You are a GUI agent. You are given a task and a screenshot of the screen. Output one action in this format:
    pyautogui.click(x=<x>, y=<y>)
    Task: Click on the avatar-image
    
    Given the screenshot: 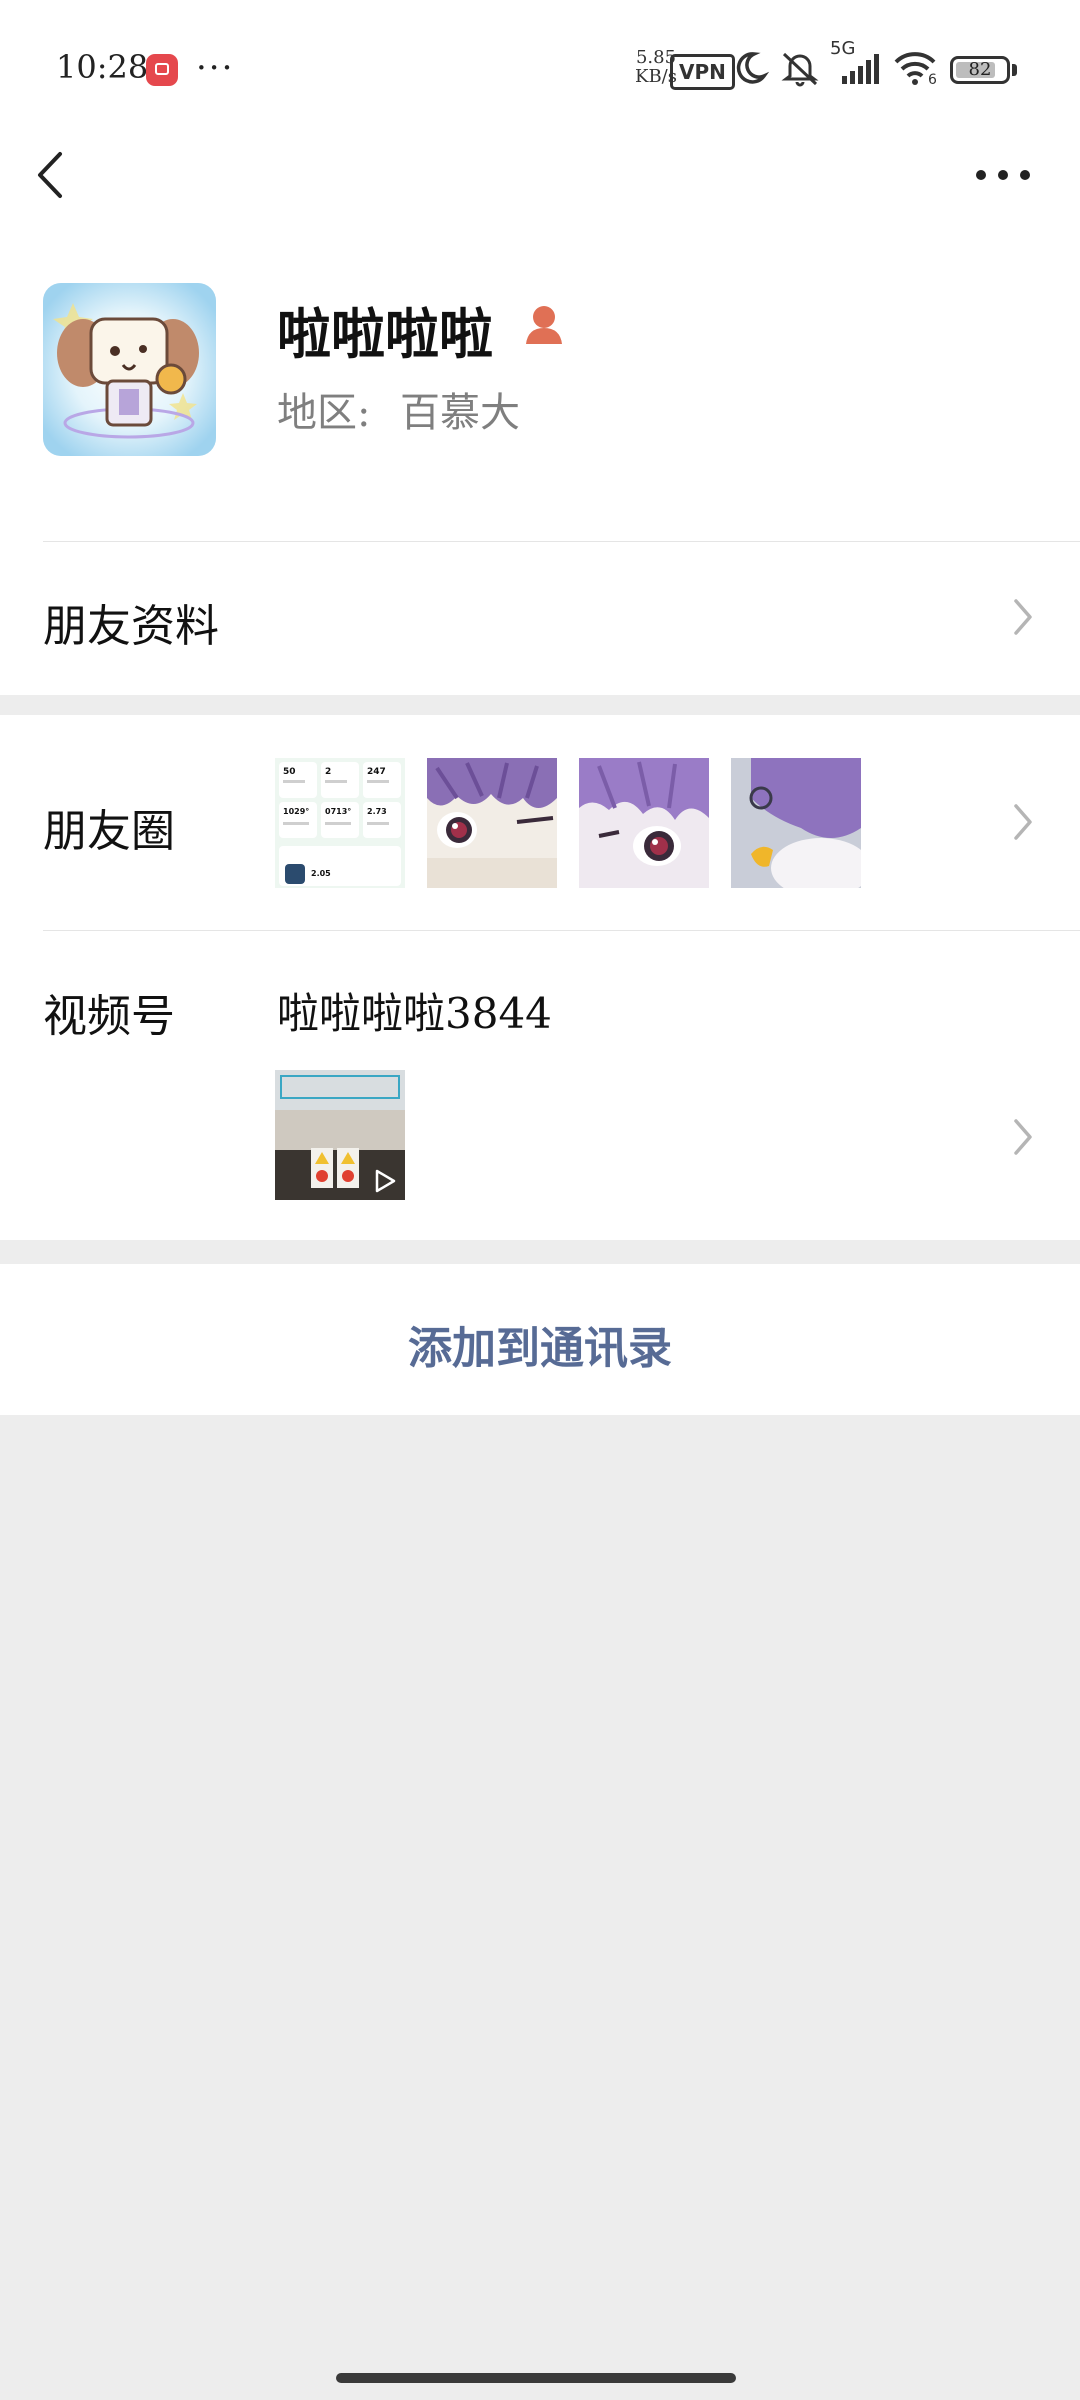 What is the action you would take?
    pyautogui.click(x=129, y=369)
    